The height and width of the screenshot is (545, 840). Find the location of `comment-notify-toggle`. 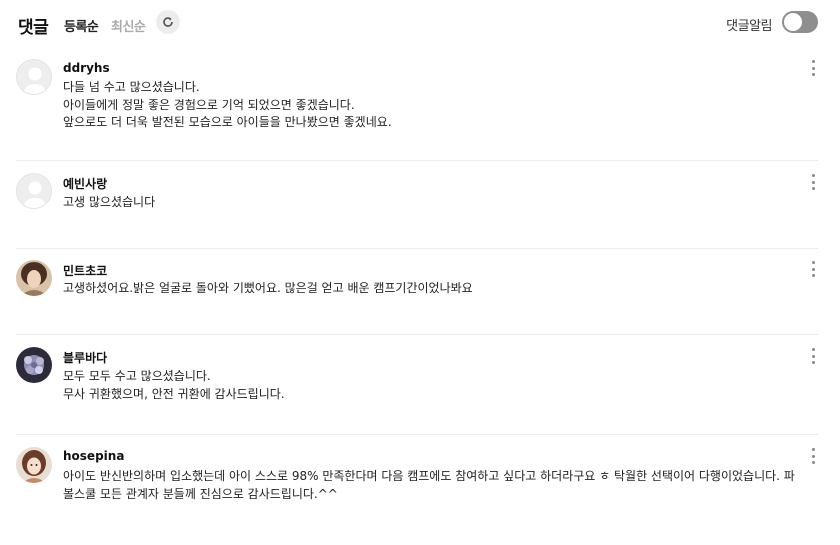

comment-notify-toggle is located at coordinates (800, 22).